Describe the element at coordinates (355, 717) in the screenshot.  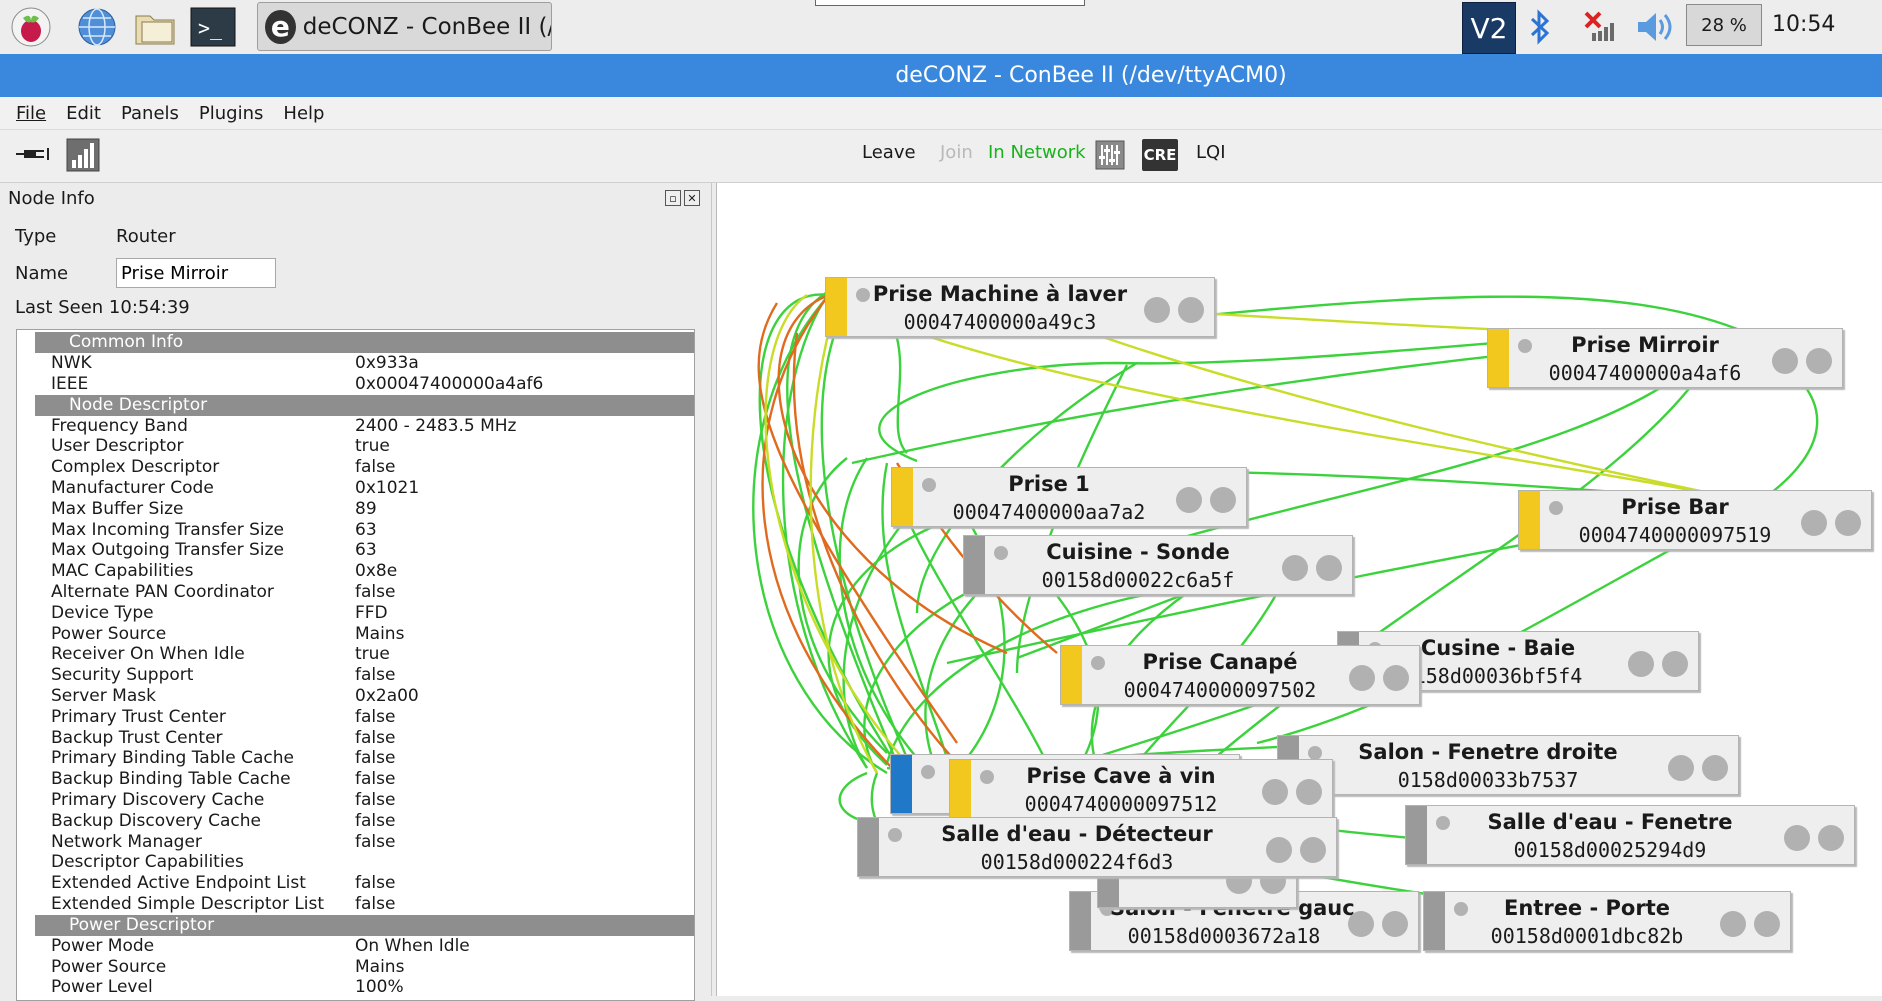
I see `tree-row: Primary Trust Center false` at that location.